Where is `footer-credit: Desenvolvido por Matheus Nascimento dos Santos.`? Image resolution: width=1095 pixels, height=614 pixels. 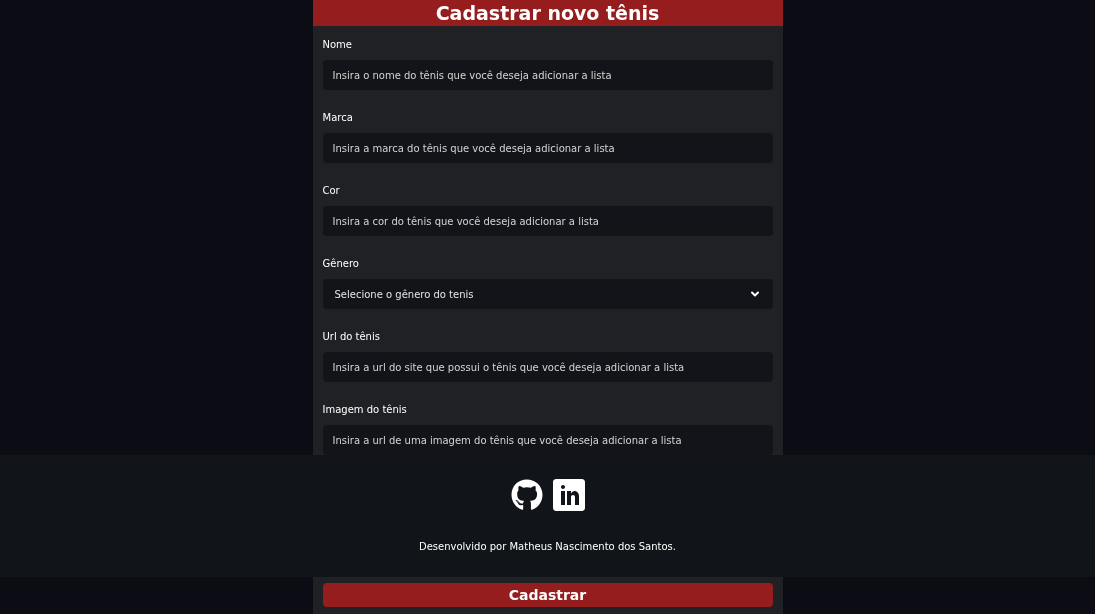 footer-credit: Desenvolvido por Matheus Nascimento dos Santos. is located at coordinates (547, 547).